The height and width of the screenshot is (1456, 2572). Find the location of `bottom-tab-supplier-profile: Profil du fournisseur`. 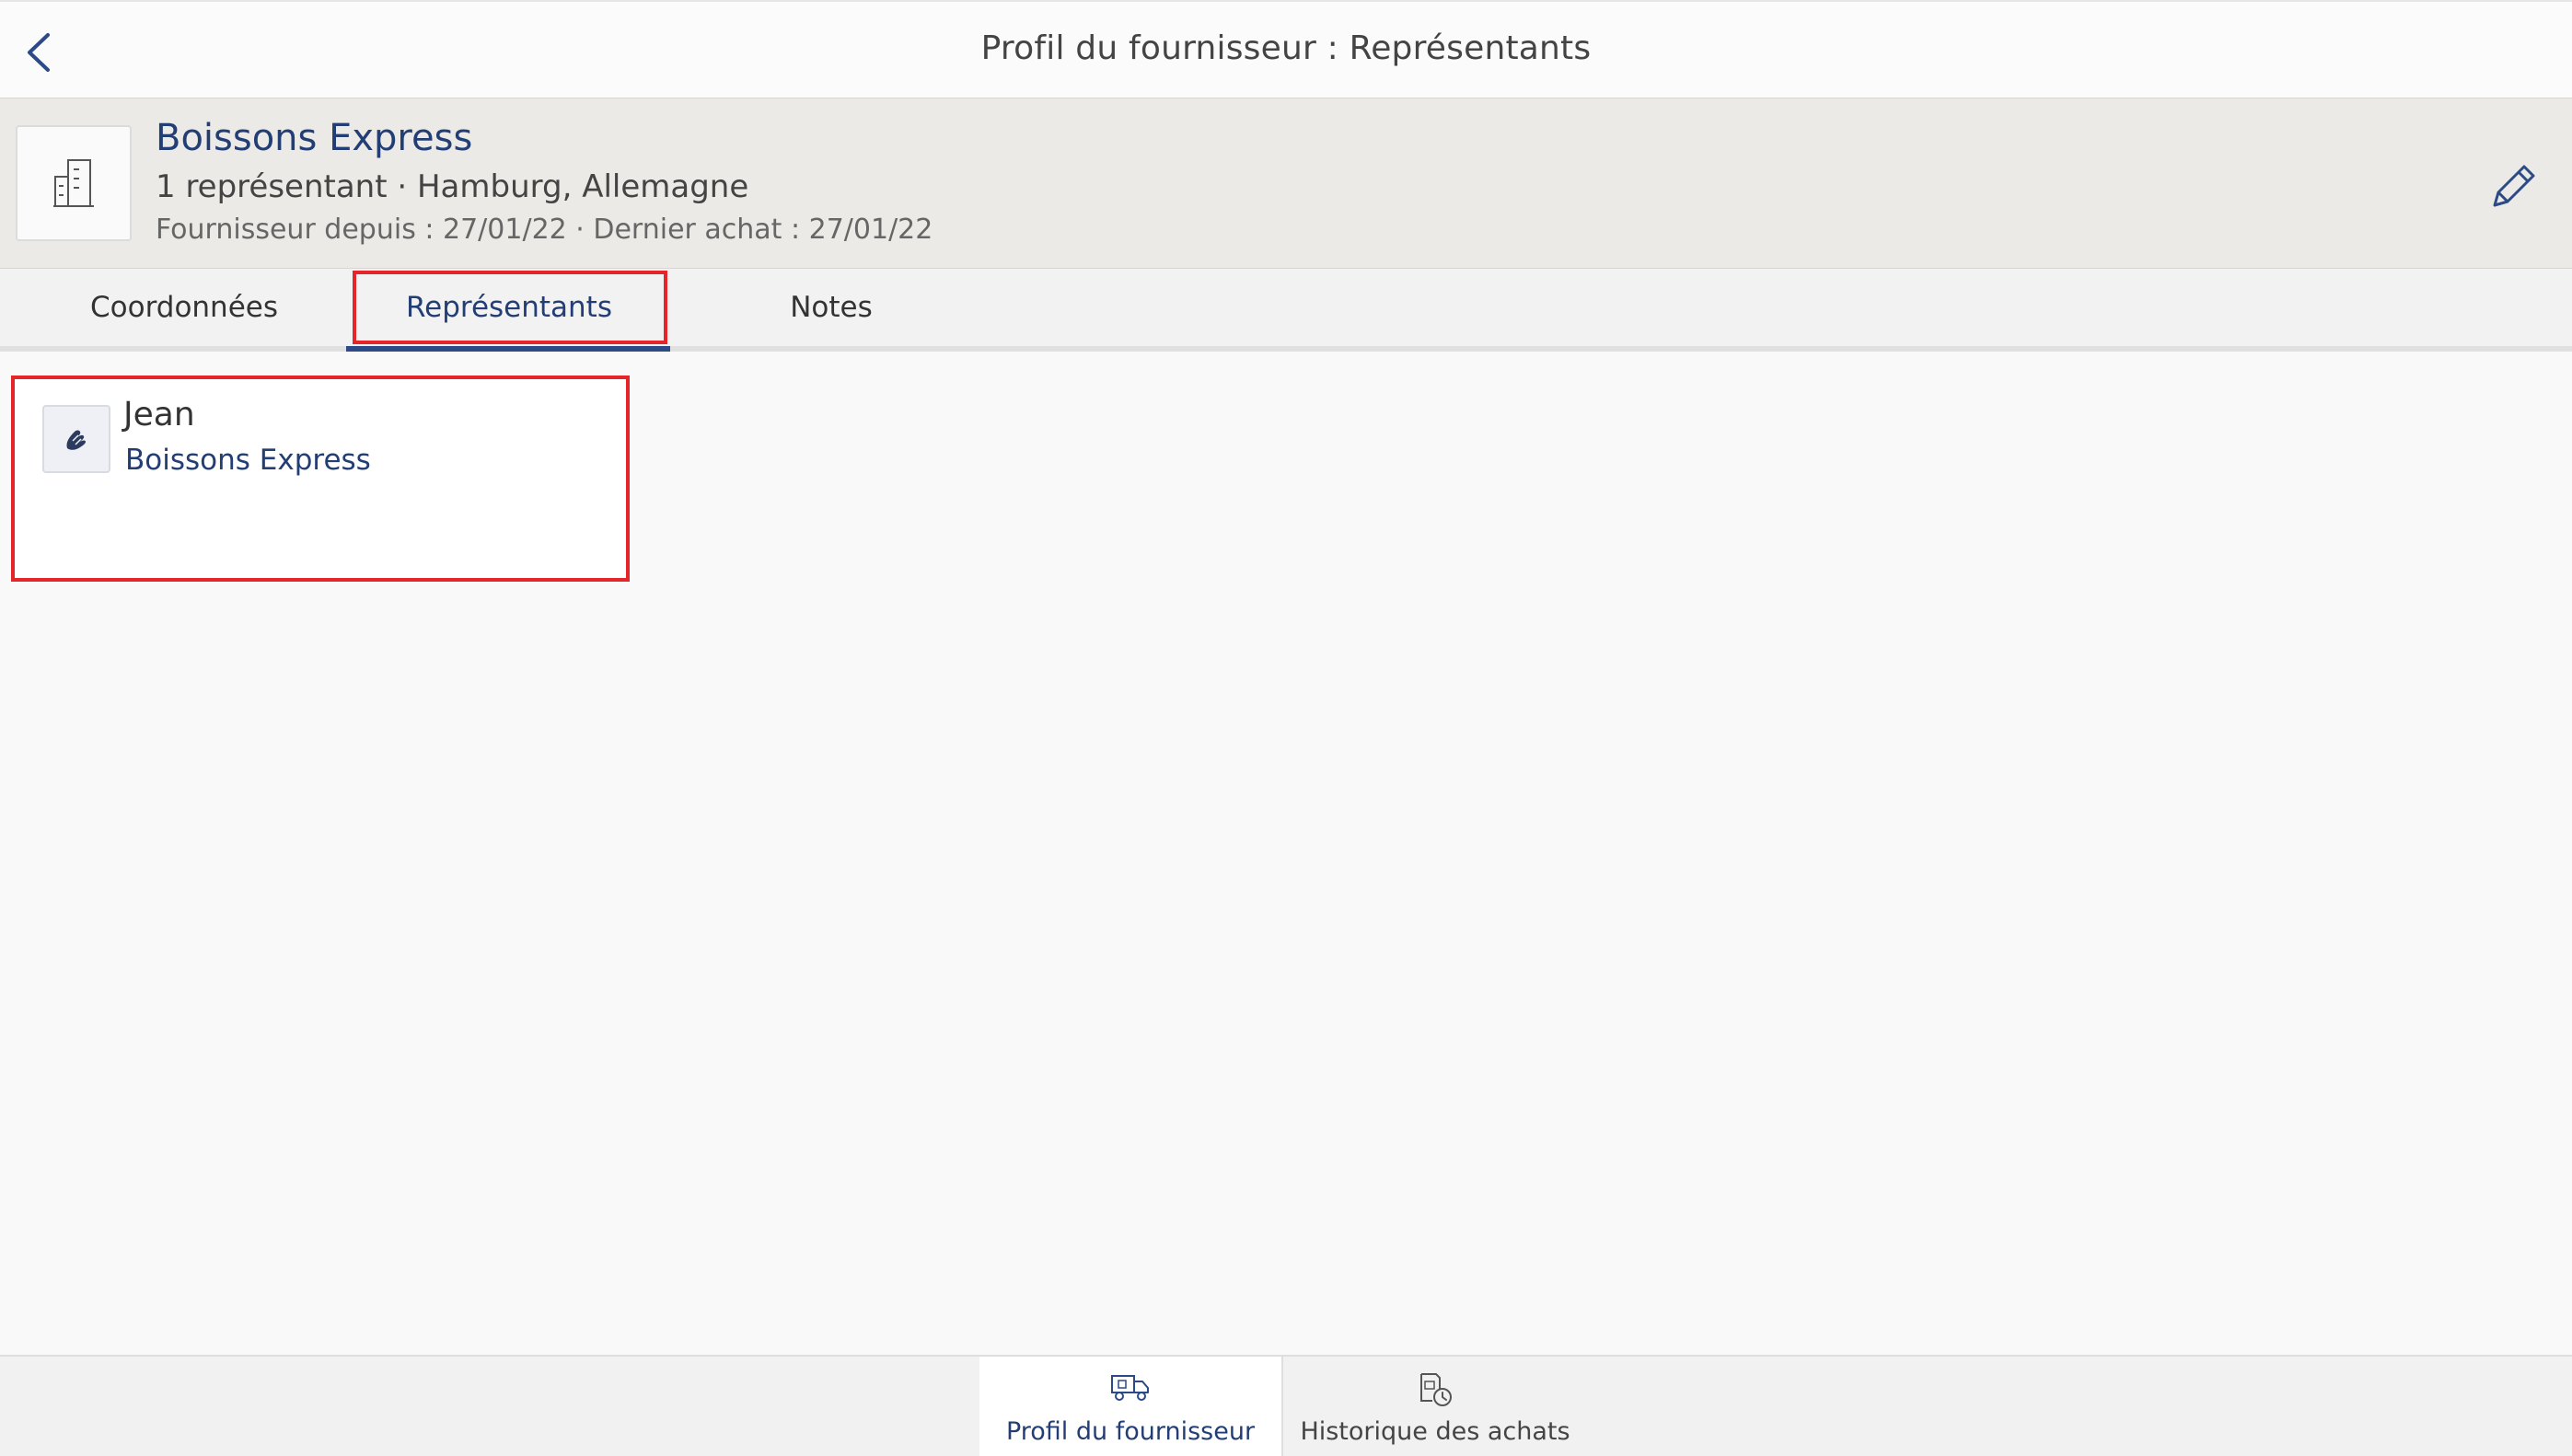

bottom-tab-supplier-profile: Profil du fournisseur is located at coordinates (1131, 1406).